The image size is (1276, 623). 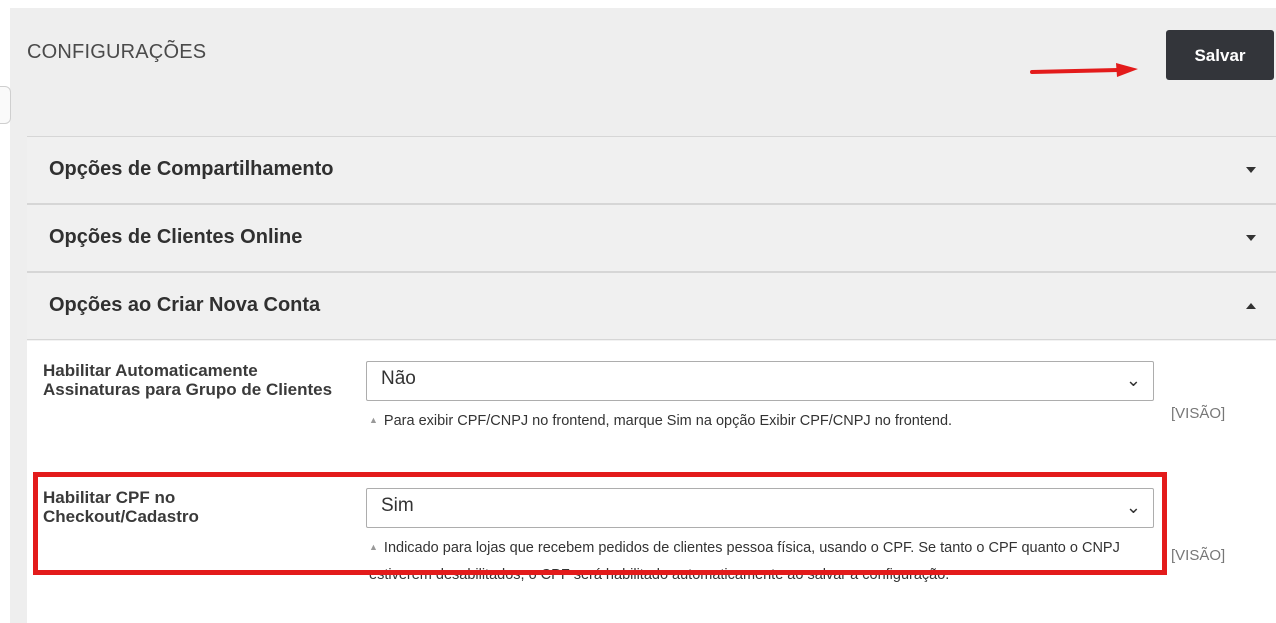 What do you see at coordinates (191, 169) in the screenshot?
I see `section-title: Opções de Compartilhamento` at bounding box center [191, 169].